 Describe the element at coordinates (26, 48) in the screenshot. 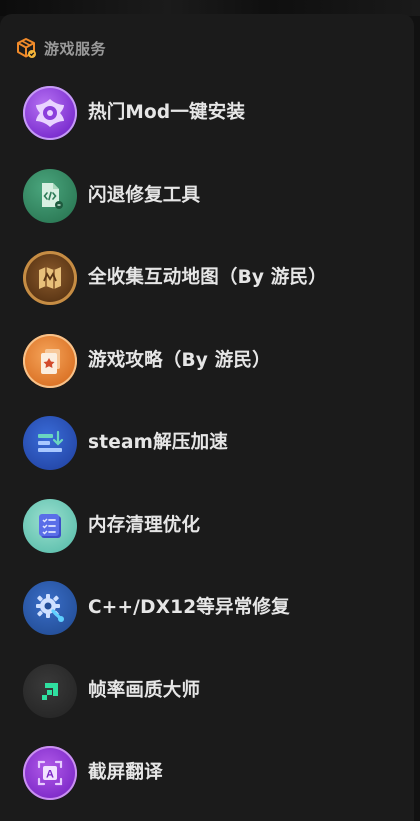

I see `game-box-icon` at that location.